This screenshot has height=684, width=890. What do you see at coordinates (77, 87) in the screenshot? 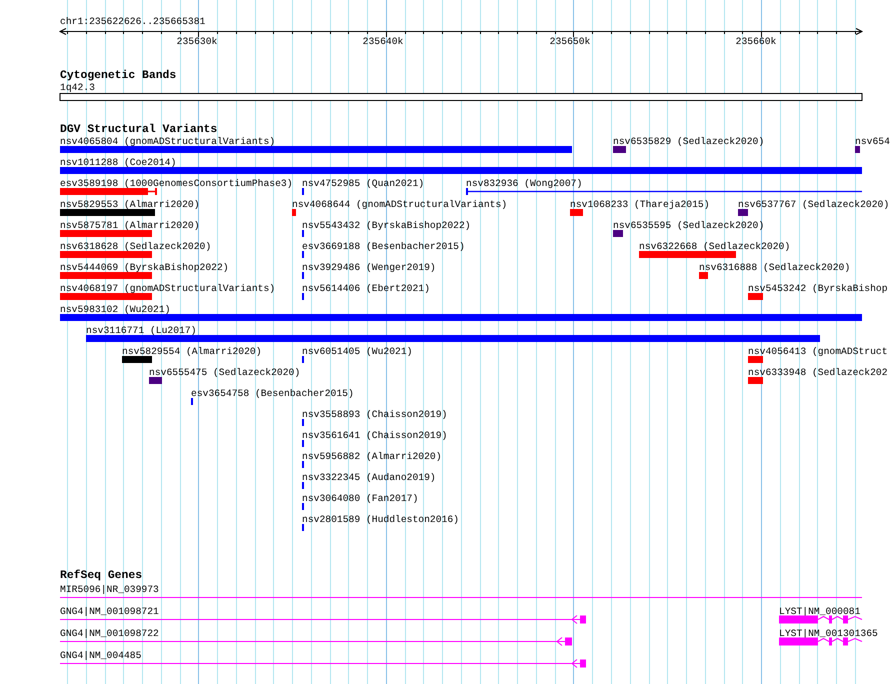
I see `band-label: 1q42.3` at bounding box center [77, 87].